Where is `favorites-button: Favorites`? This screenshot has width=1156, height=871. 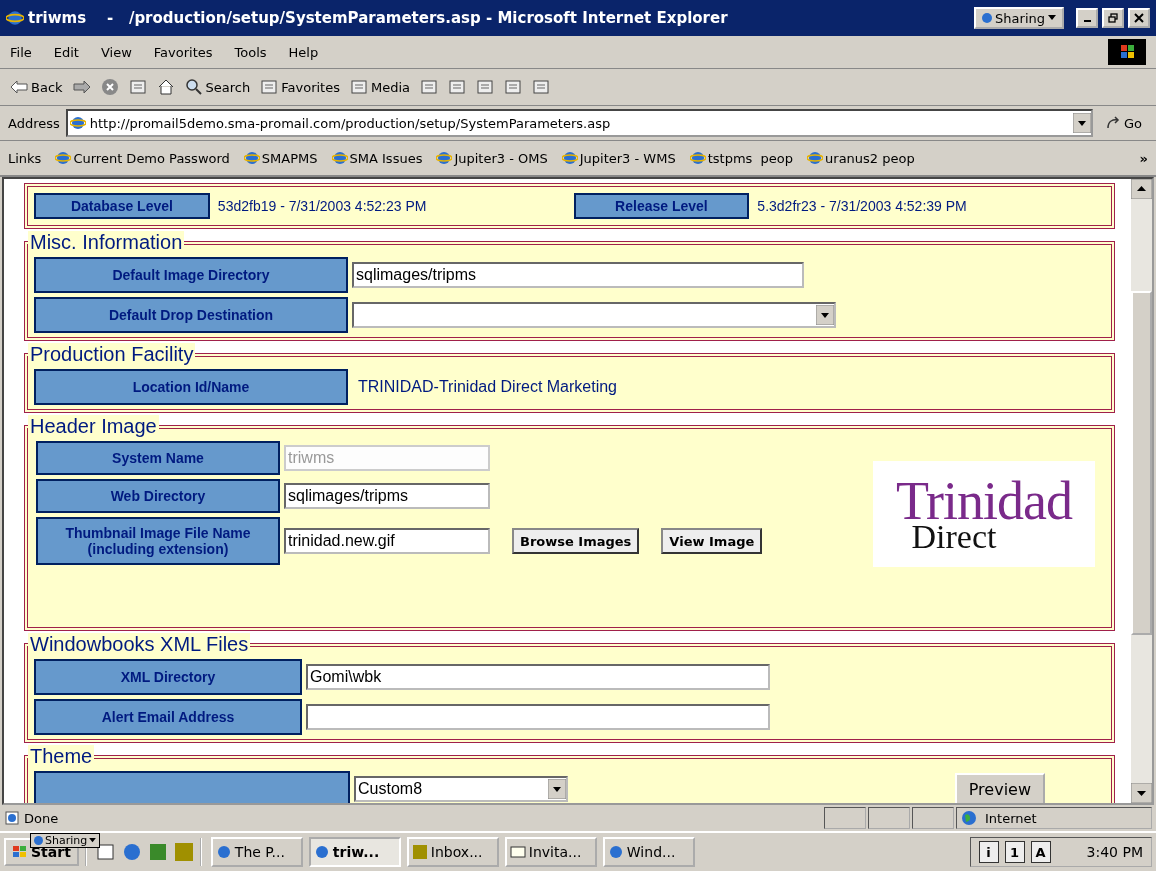
favorites-button: Favorites is located at coordinates (300, 87).